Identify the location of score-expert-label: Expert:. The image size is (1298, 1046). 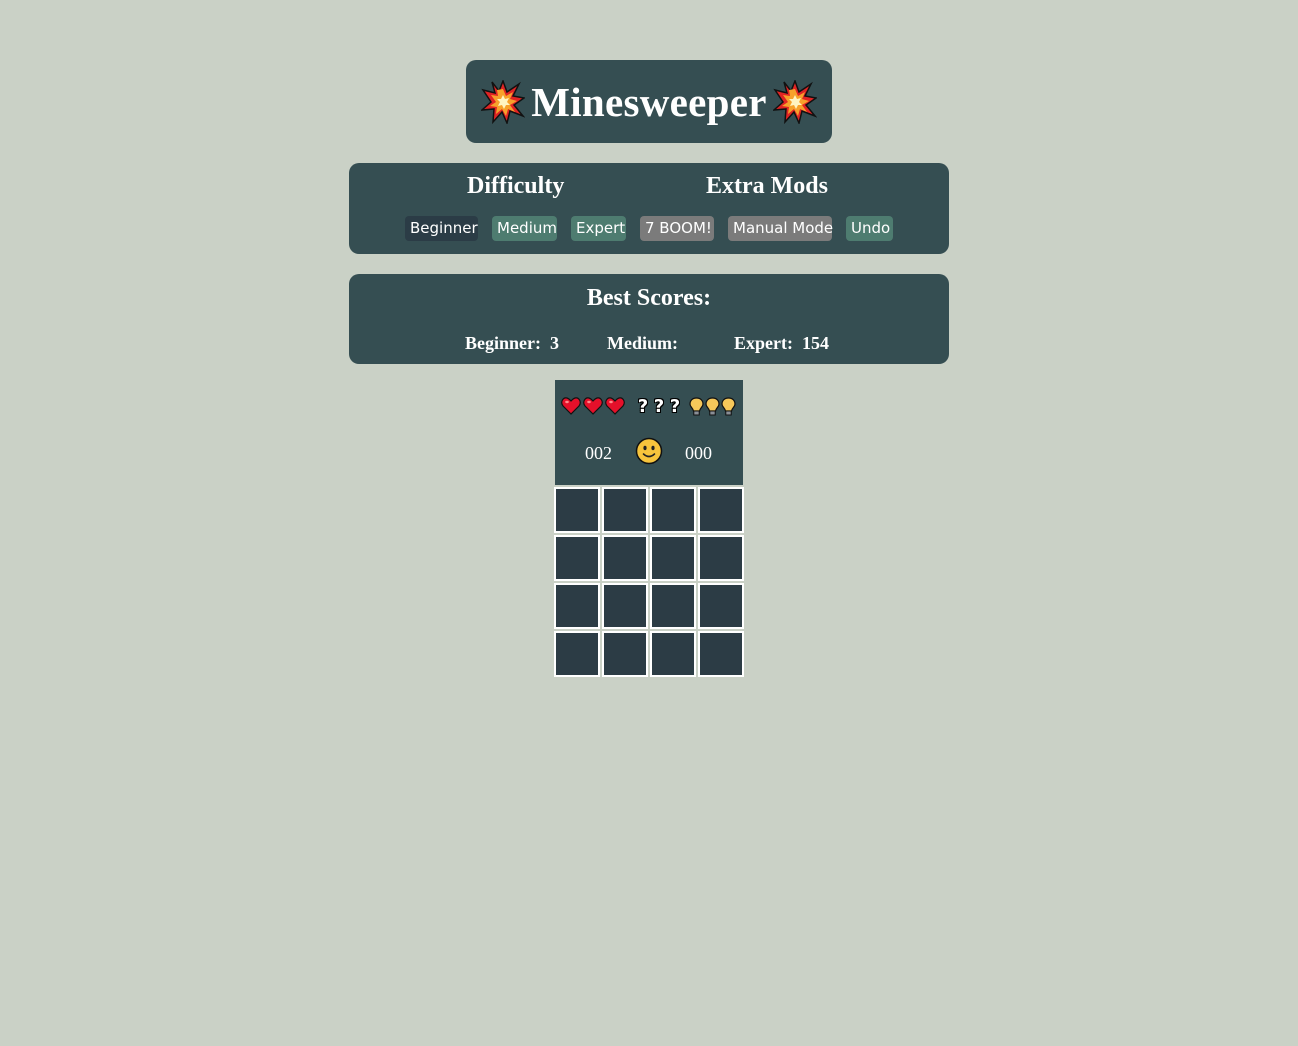
(763, 343).